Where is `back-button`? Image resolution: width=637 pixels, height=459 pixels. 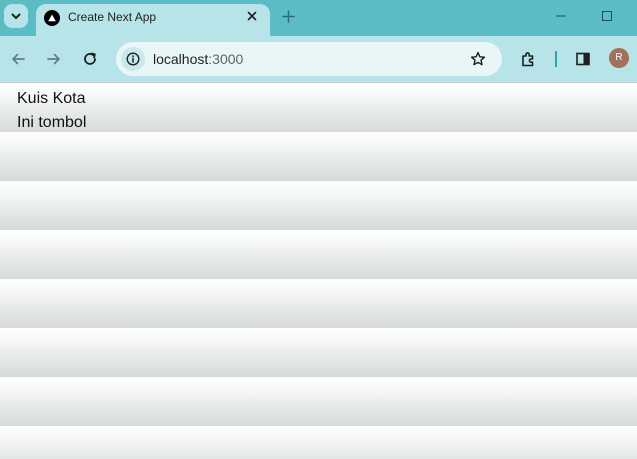
back-button is located at coordinates (18, 59).